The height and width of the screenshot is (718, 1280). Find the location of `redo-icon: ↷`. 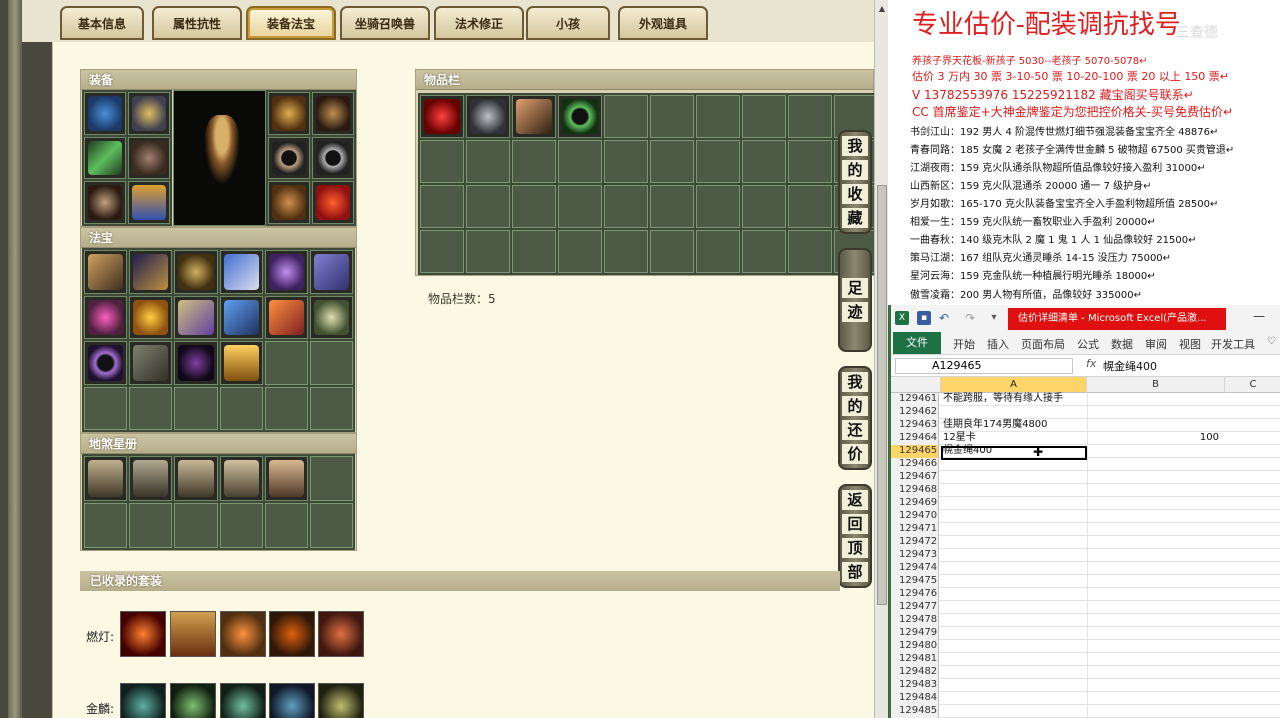

redo-icon: ↷ is located at coordinates (970, 318).